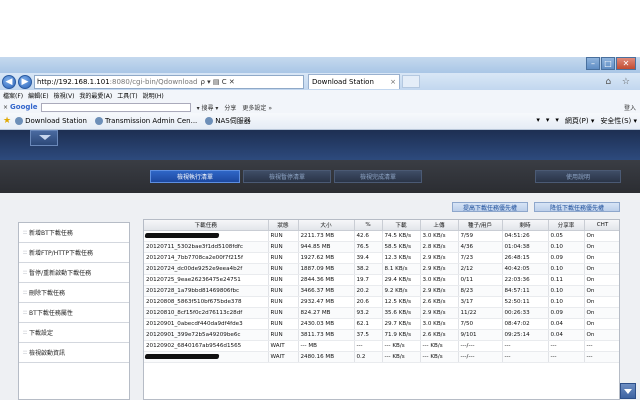 The width and height of the screenshot is (640, 400). I want to click on home-menu-button: ▾, so click(538, 121).